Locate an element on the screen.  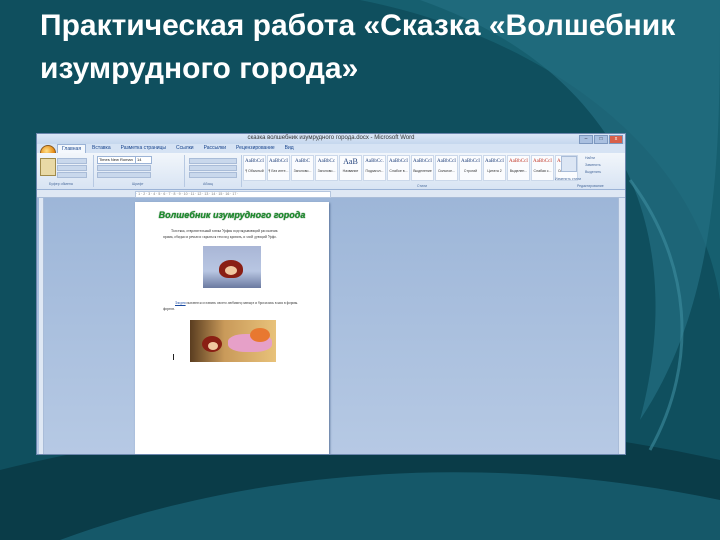
clipboard-group: Буфер обмена is located at coordinates (65, 171).